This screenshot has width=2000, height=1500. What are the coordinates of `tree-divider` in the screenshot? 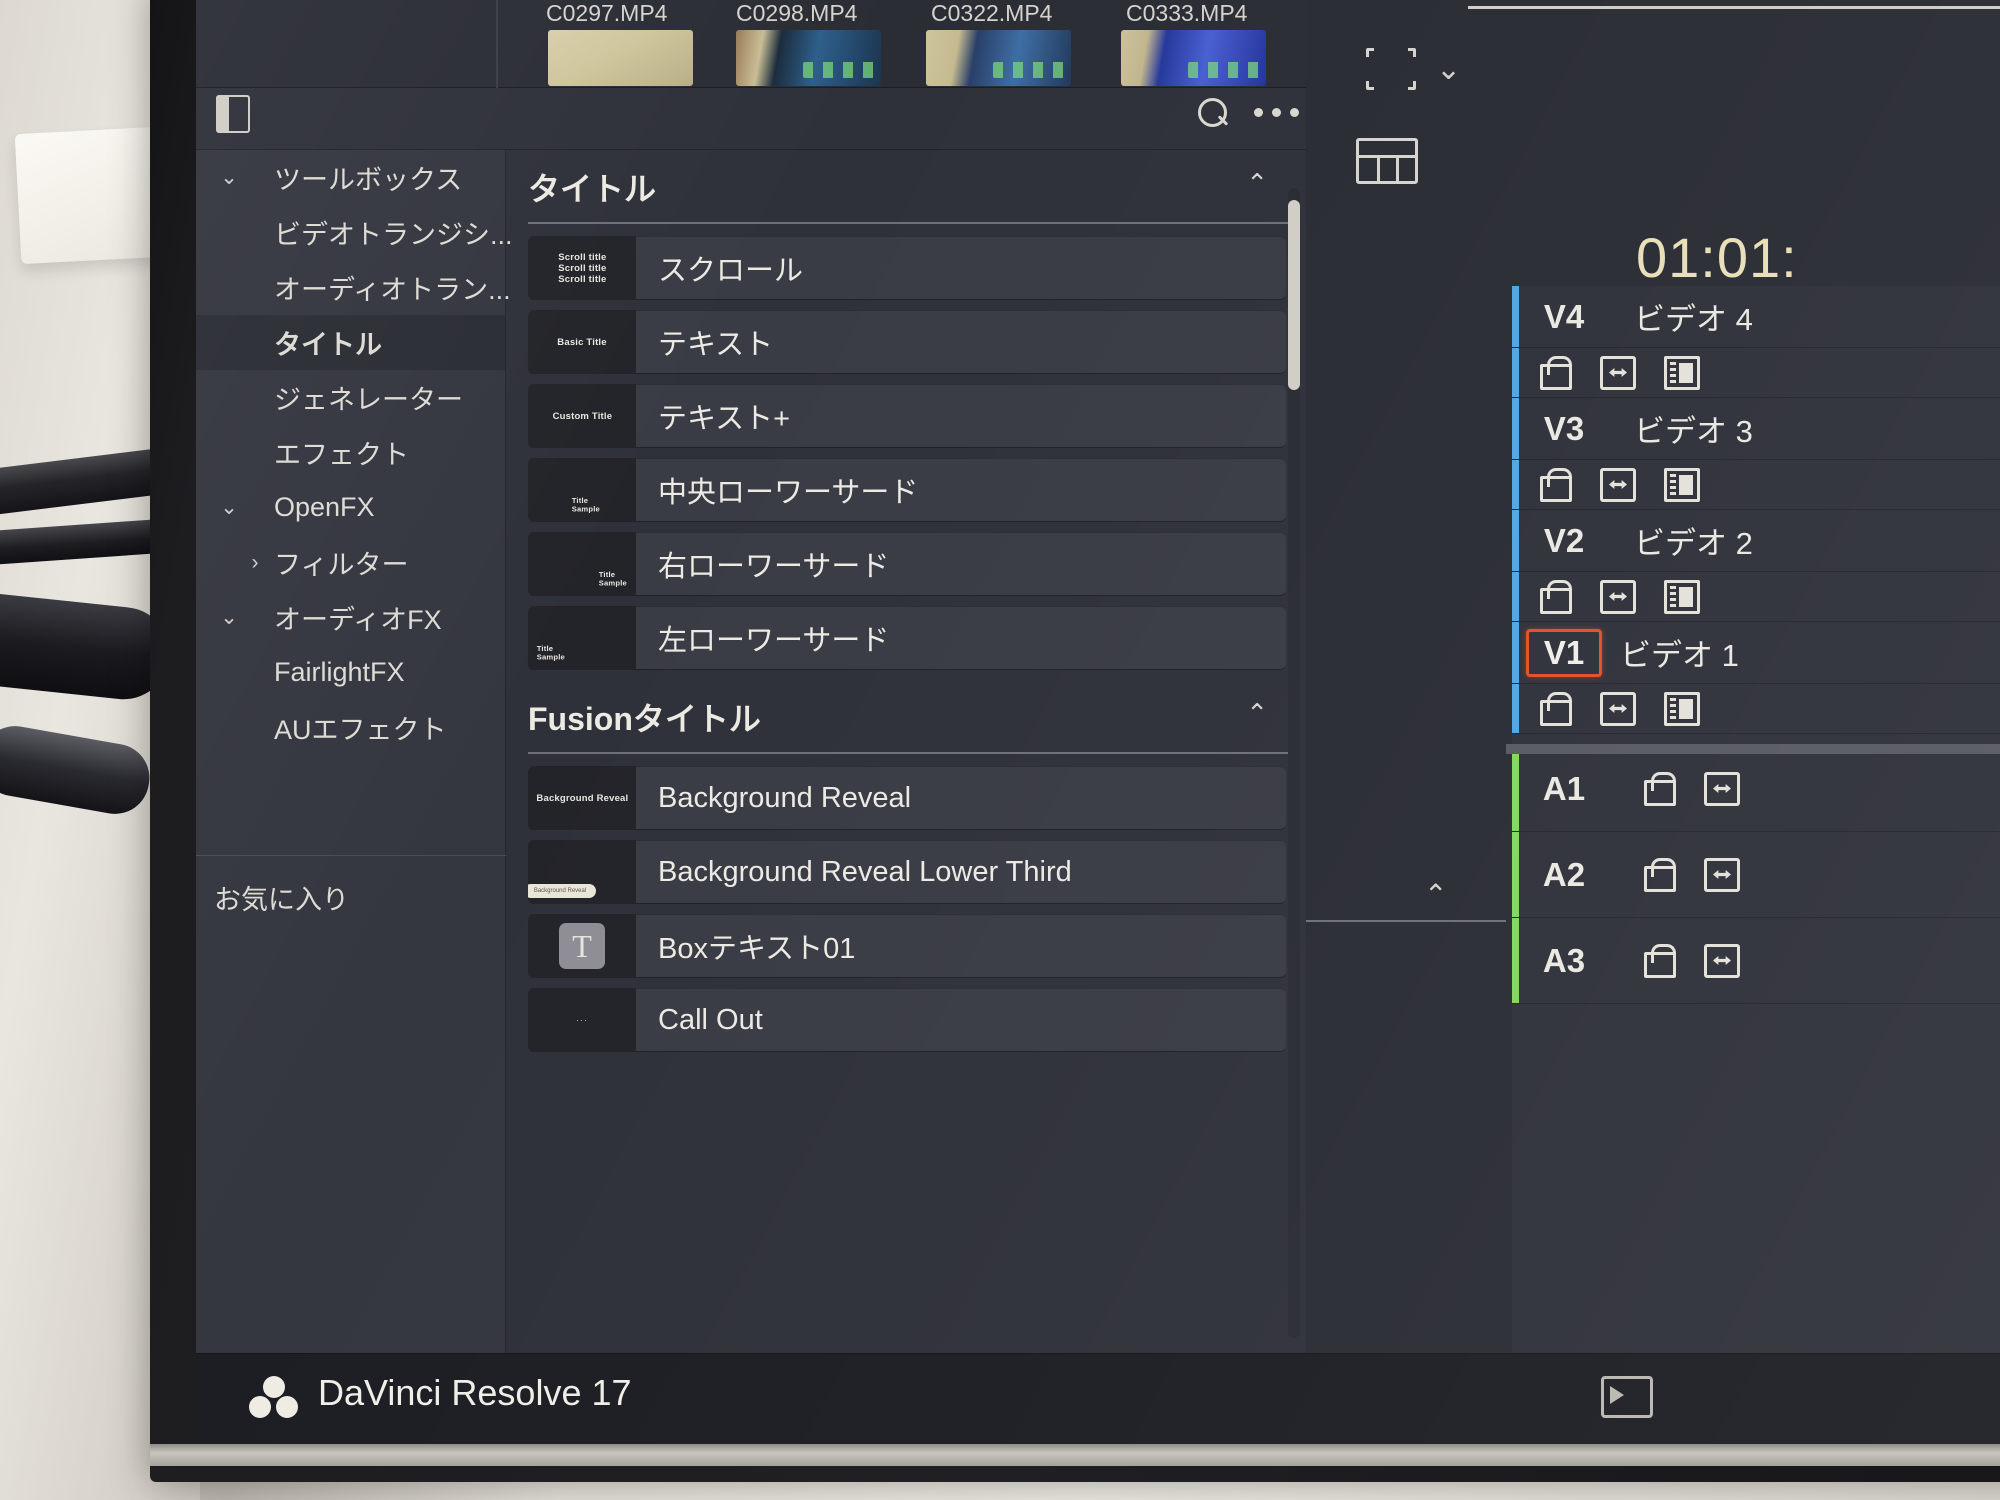 It's located at (351, 855).